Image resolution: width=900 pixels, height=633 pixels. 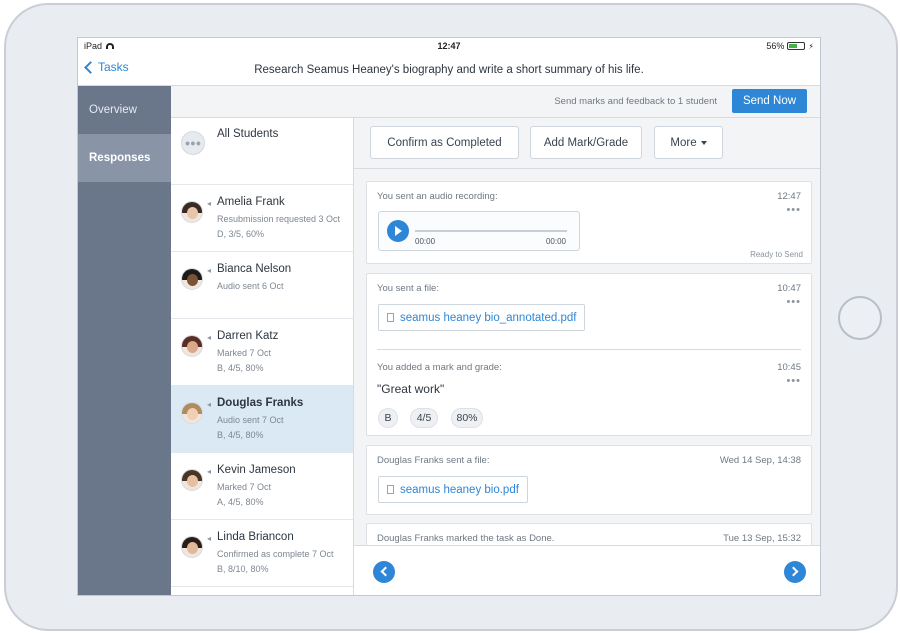 What do you see at coordinates (635, 101) in the screenshot?
I see `send-info-text: Send marks and feedback to 1 student` at bounding box center [635, 101].